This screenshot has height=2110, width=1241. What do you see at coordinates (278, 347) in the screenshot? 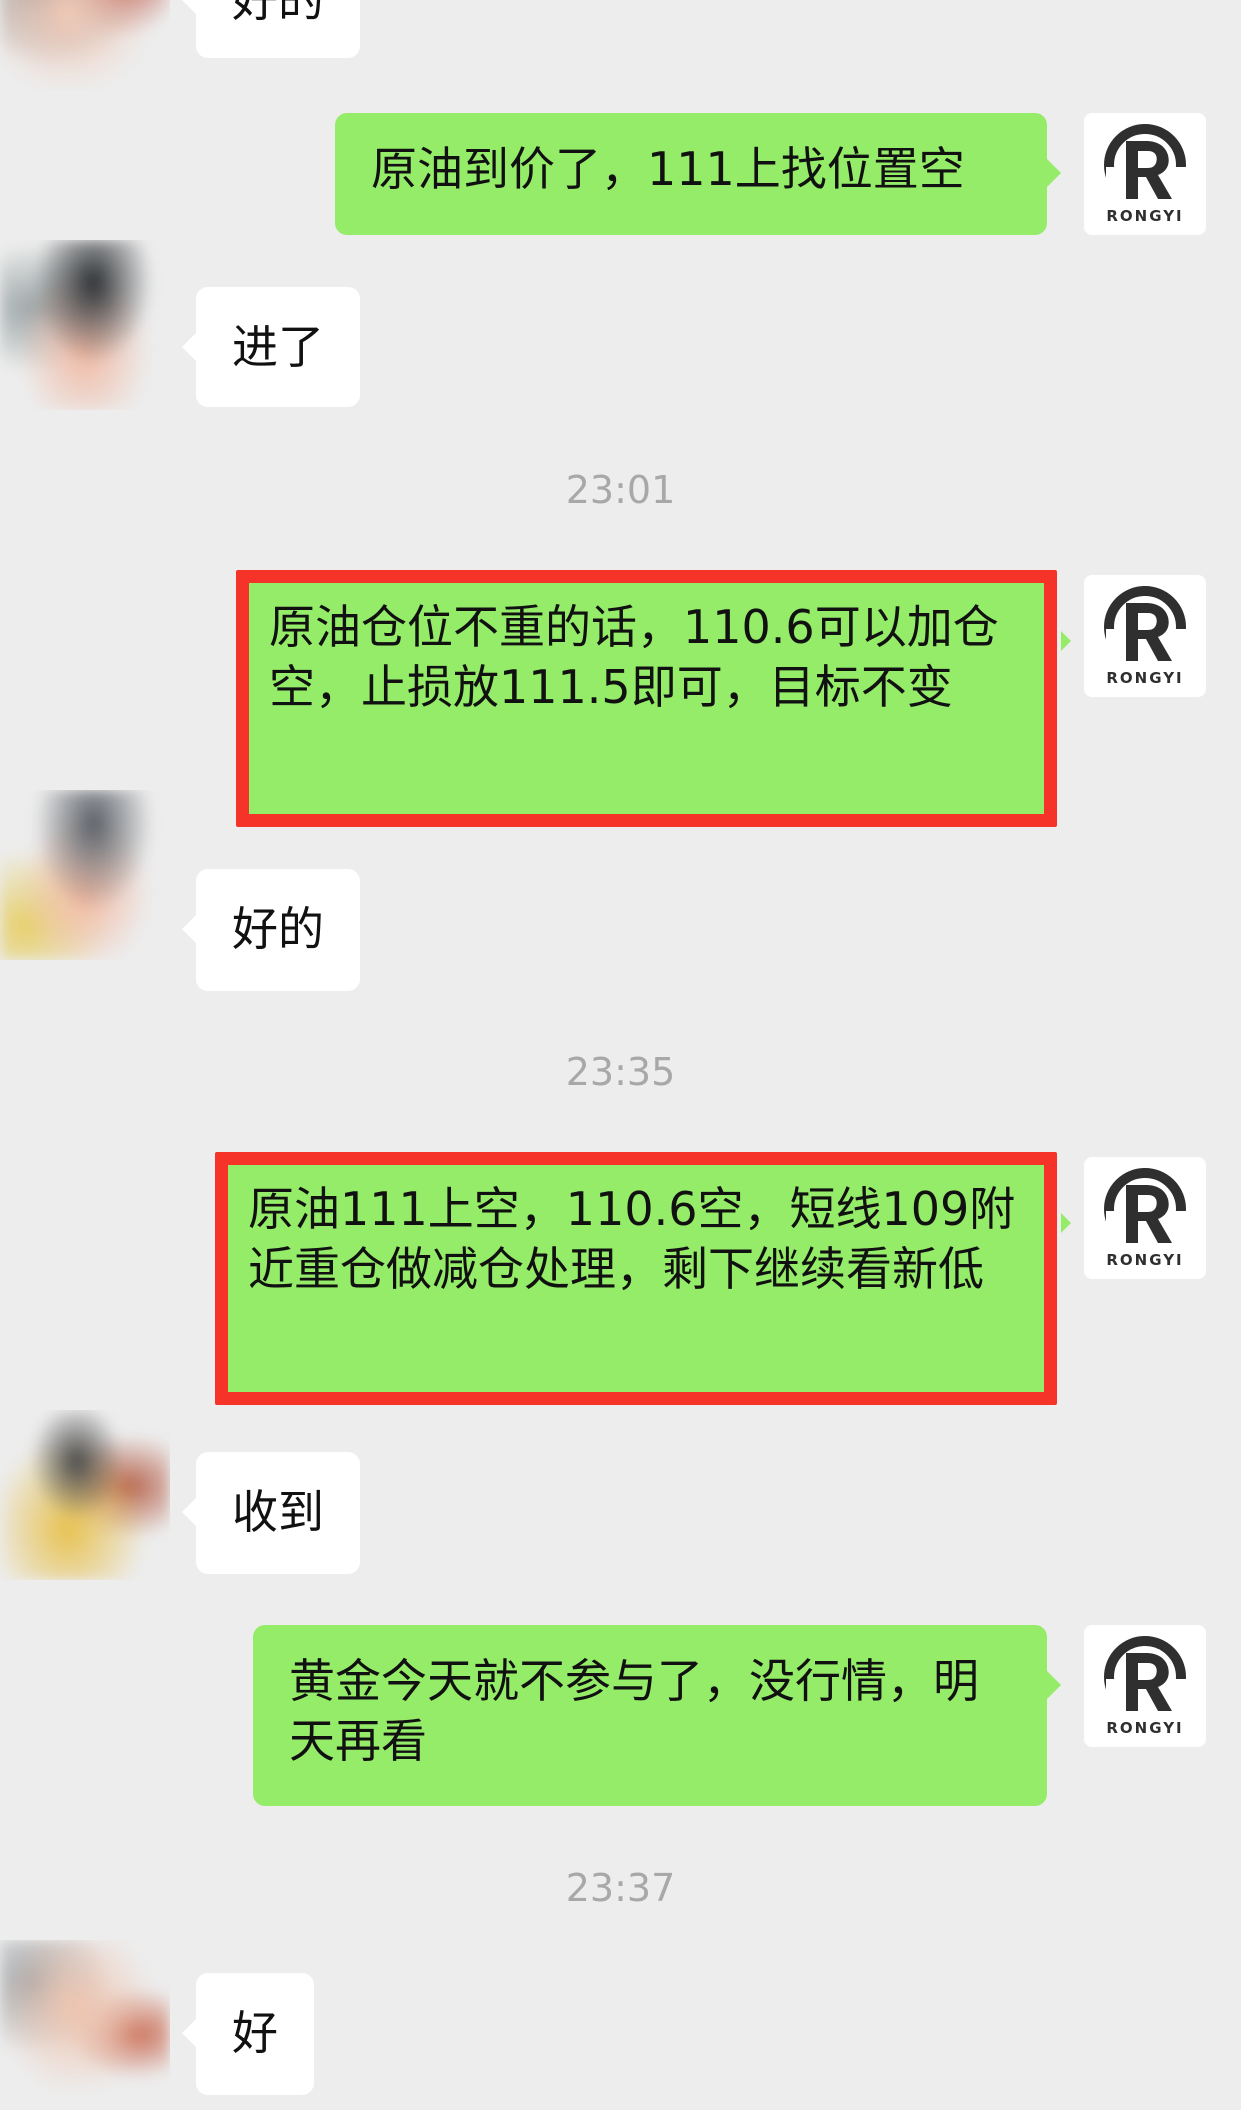
I see `message-text: 进了` at bounding box center [278, 347].